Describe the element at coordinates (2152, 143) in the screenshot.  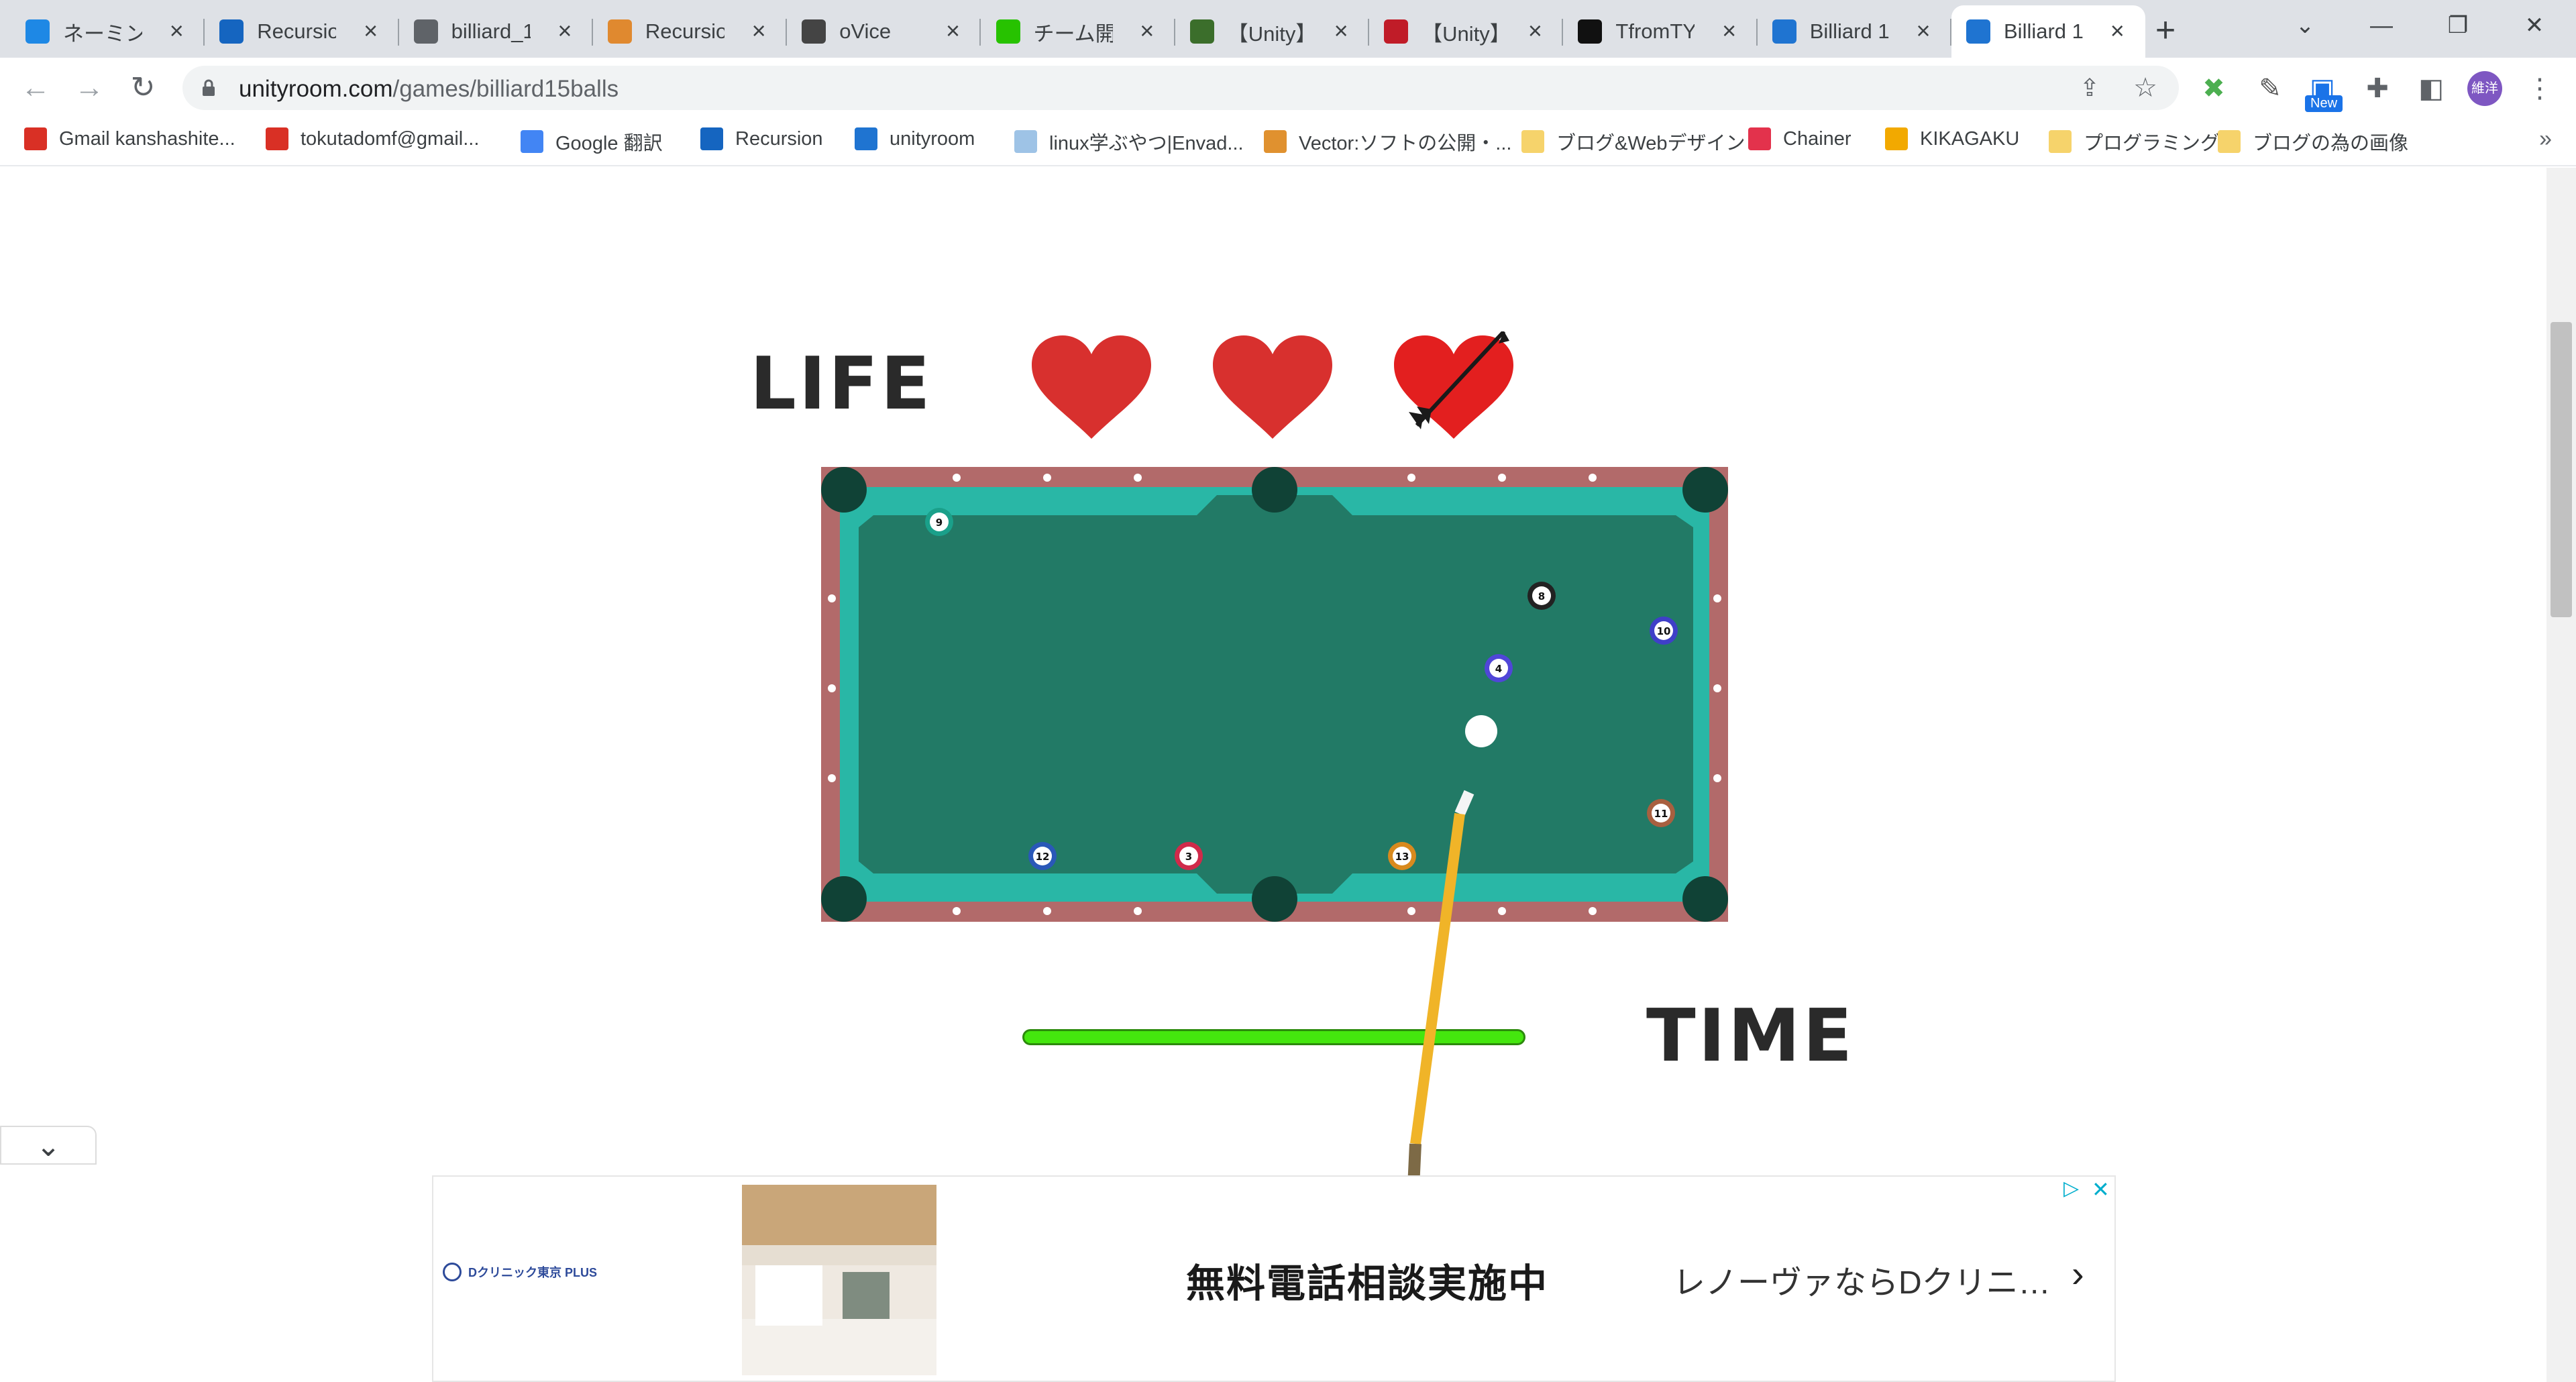
I see `bookmark-label: プログラミング` at that location.